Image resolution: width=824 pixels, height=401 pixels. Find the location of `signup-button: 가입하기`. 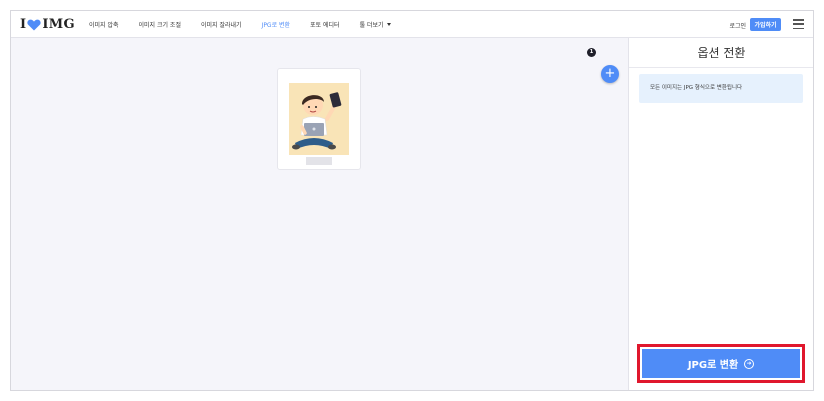

signup-button: 가입하기 is located at coordinates (765, 24).